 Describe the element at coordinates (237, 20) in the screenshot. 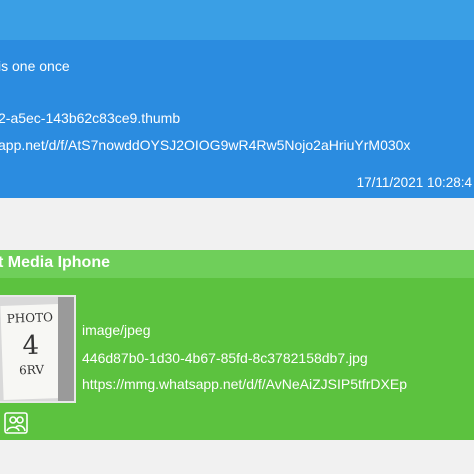

I see `message-header-blue` at that location.